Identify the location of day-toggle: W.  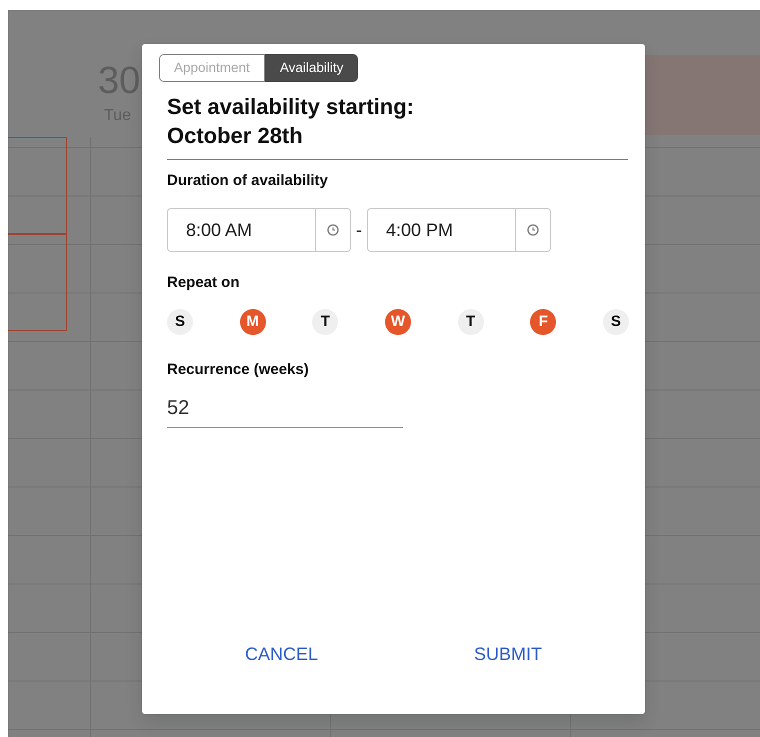
(397, 321).